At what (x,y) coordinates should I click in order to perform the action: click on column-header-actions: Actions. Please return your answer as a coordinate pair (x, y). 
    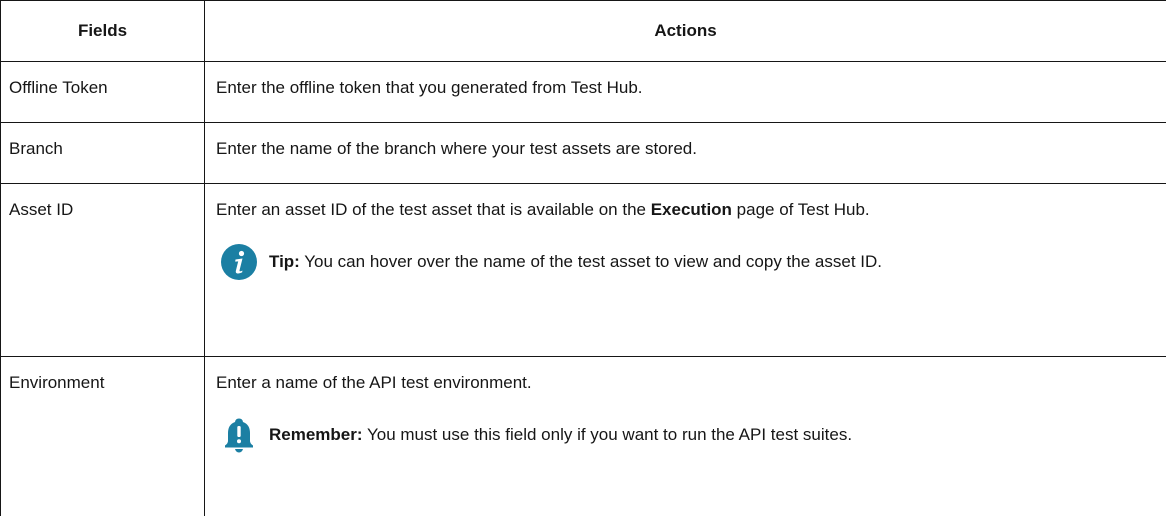
    Looking at the image, I should click on (685, 31).